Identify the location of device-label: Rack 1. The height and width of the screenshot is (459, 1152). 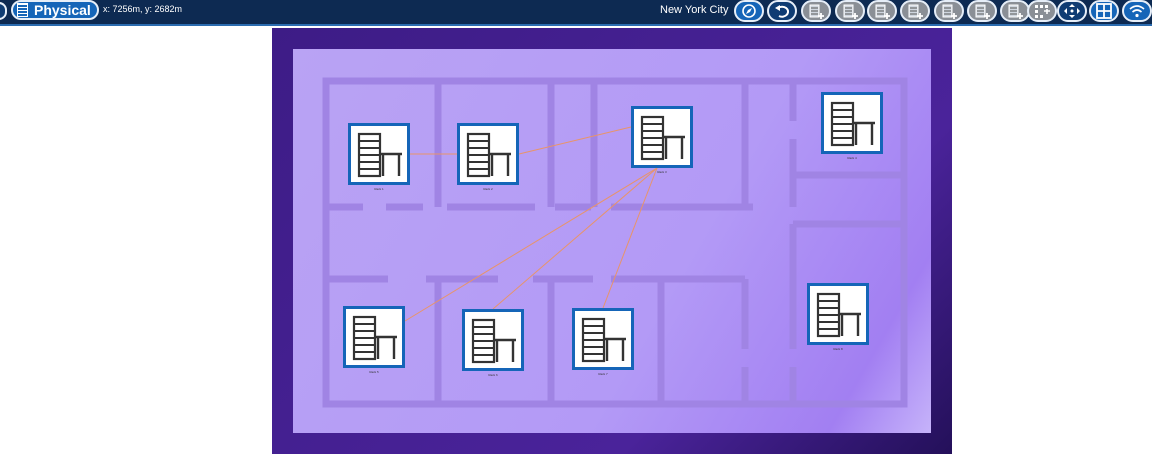
(379, 189).